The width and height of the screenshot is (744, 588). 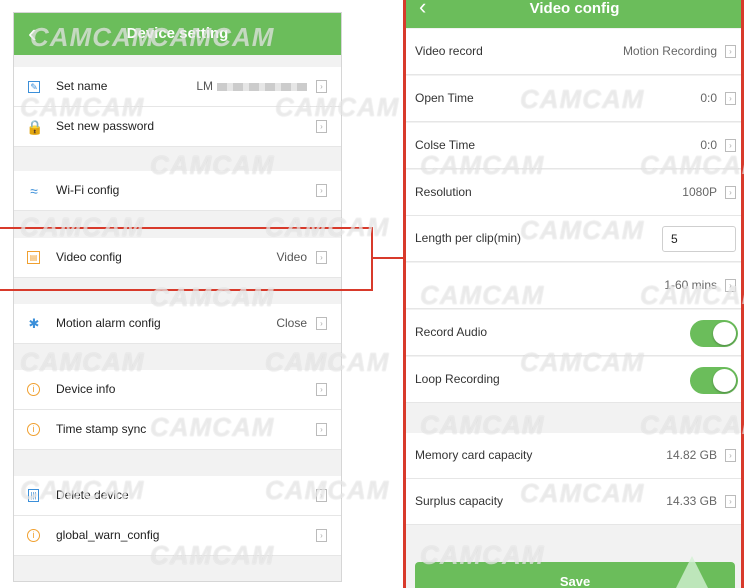 What do you see at coordinates (35, 127) in the screenshot?
I see `lock-icon: 🔒` at bounding box center [35, 127].